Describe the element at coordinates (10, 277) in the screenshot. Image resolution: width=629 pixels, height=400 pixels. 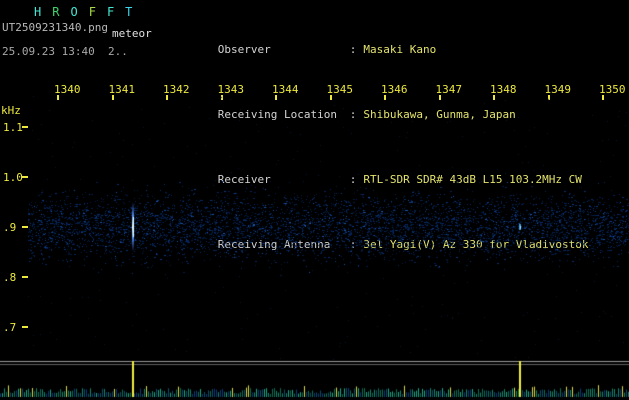
I see `y-tick-label: .8` at that location.